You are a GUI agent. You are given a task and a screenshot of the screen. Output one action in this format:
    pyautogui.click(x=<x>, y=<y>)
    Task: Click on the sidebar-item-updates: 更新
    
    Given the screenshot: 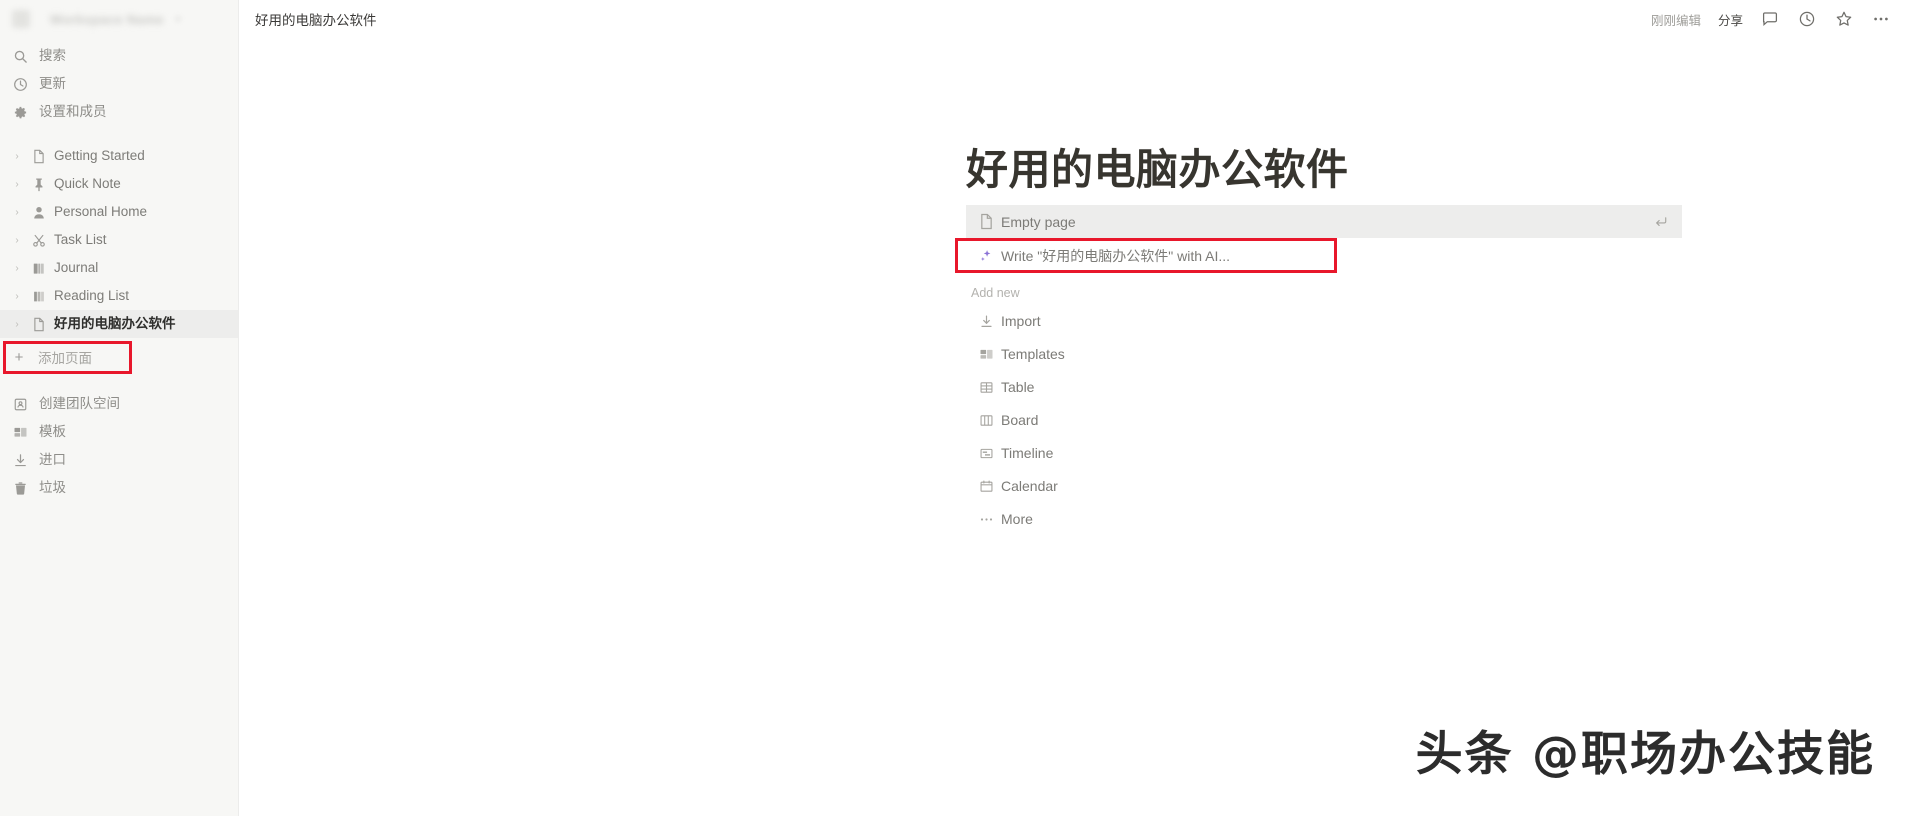 What is the action you would take?
    pyautogui.click(x=119, y=84)
    